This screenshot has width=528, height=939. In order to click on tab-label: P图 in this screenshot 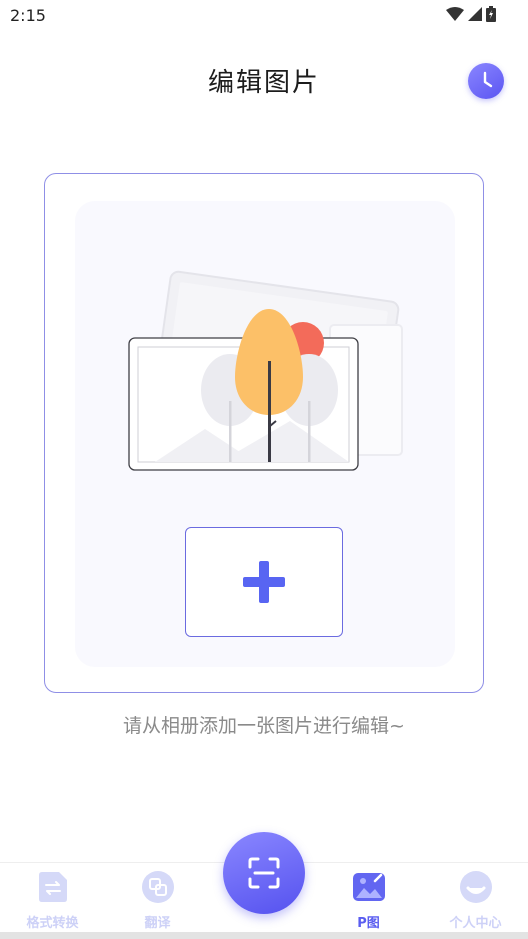, I will do `click(368, 923)`.